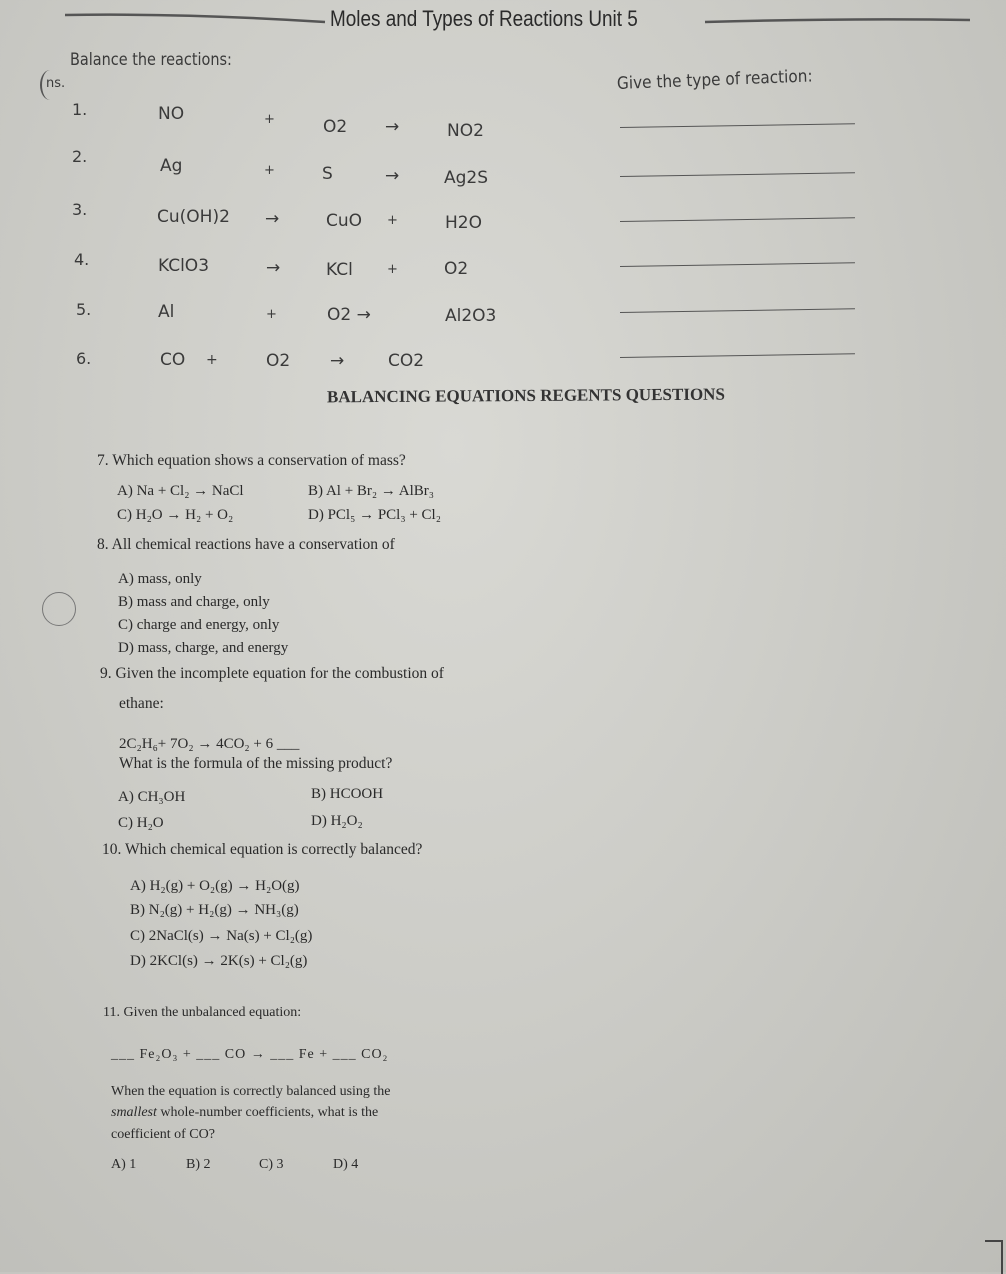 The image size is (1006, 1274). I want to click on option-equation: PCl₅ → PCl₃ + Cl₂, so click(384, 515).